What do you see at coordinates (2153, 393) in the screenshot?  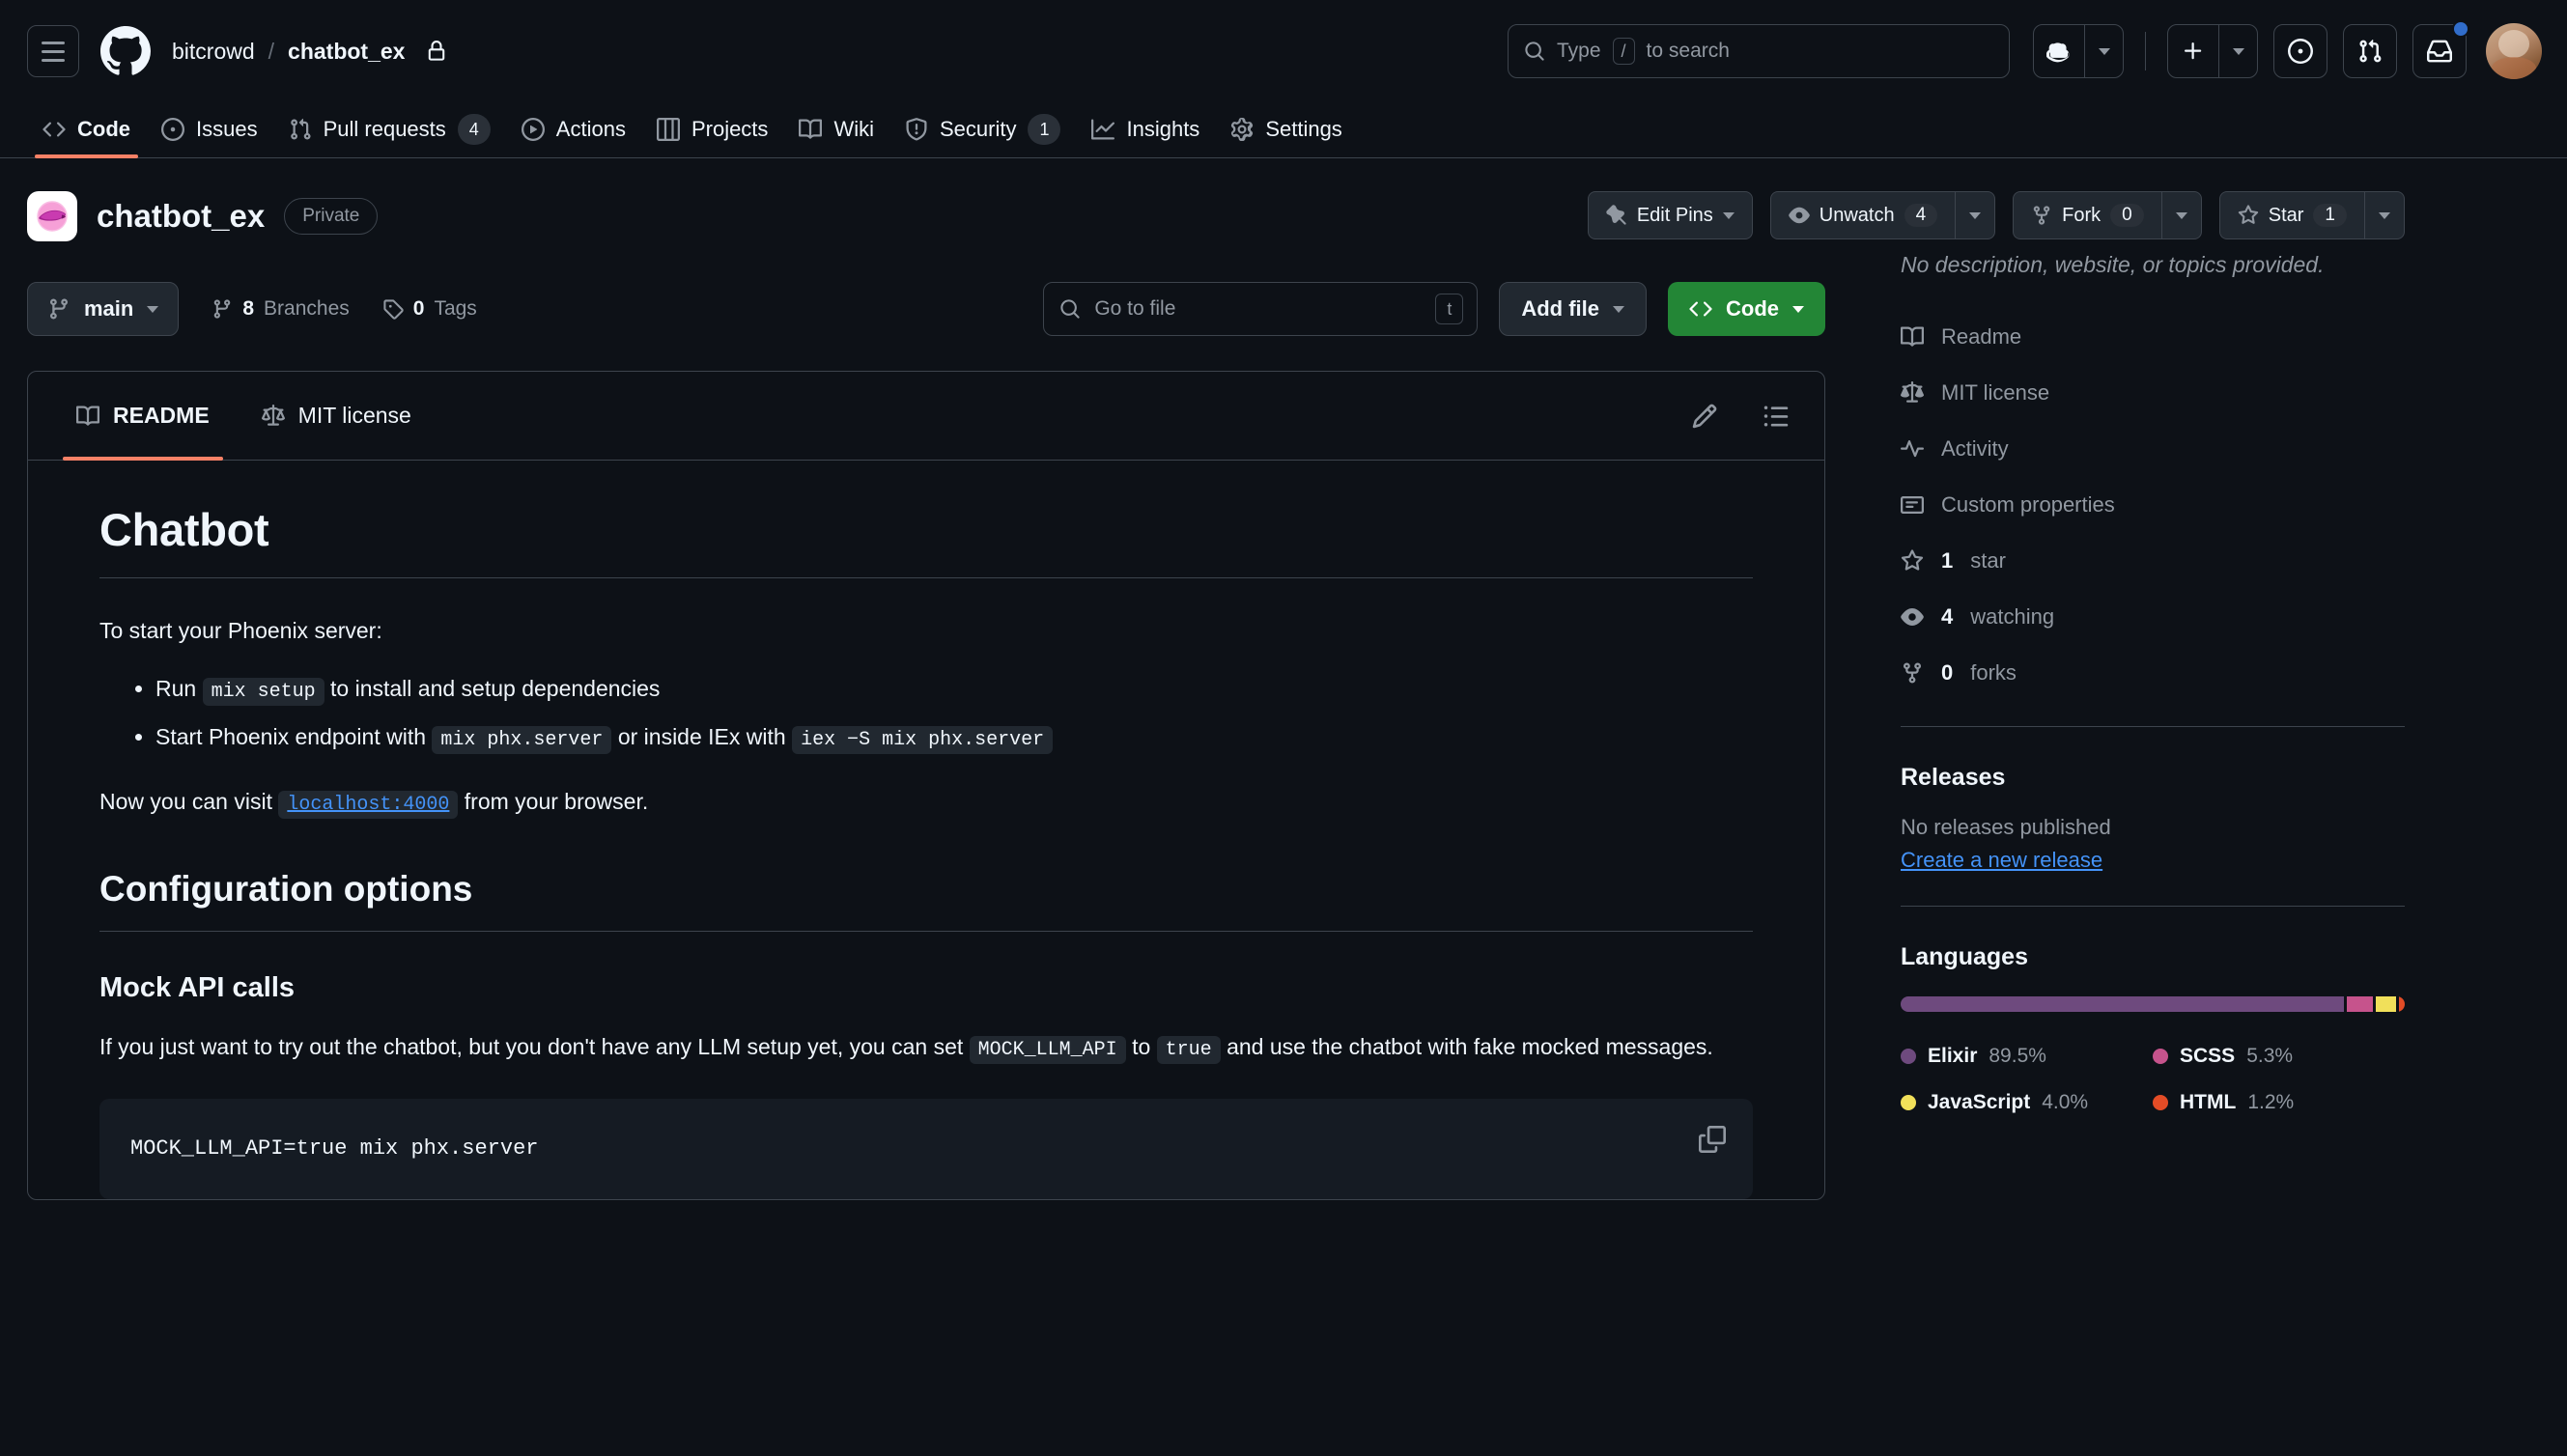 I see `sidebar-item-license: MIT license` at bounding box center [2153, 393].